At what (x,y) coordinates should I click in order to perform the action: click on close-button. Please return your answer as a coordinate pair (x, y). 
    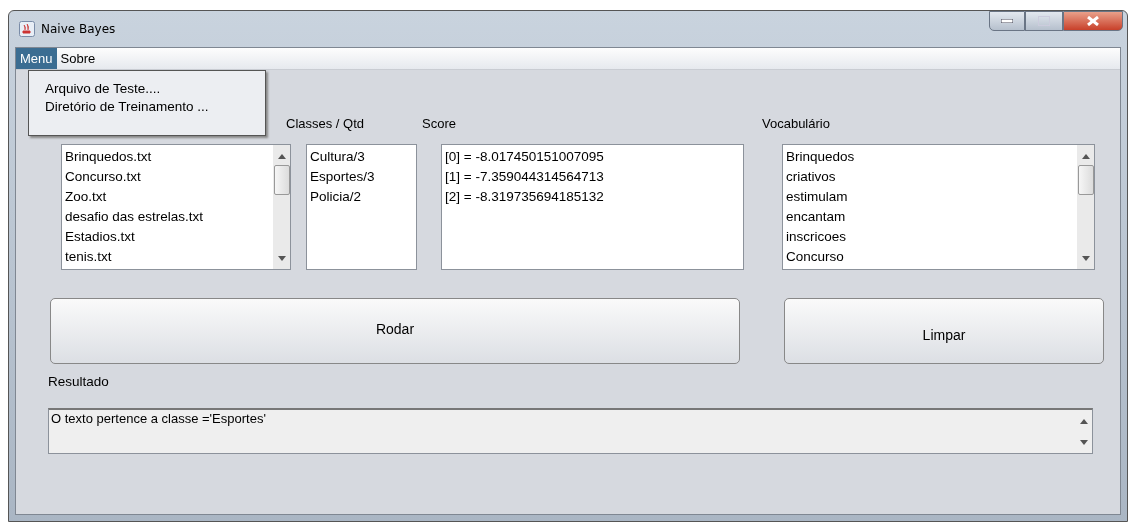
    Looking at the image, I should click on (1093, 21).